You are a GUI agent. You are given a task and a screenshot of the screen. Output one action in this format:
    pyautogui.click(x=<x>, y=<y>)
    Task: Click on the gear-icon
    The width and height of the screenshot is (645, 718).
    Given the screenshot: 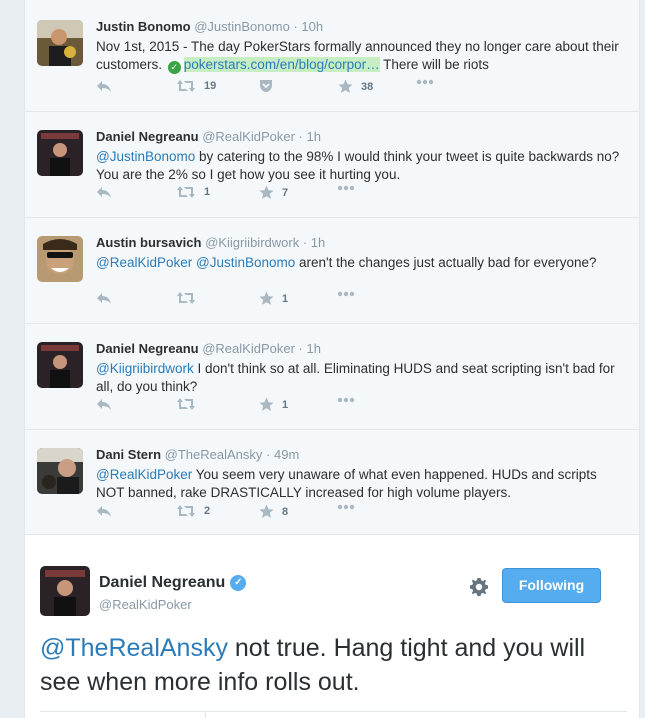 What is the action you would take?
    pyautogui.click(x=479, y=587)
    